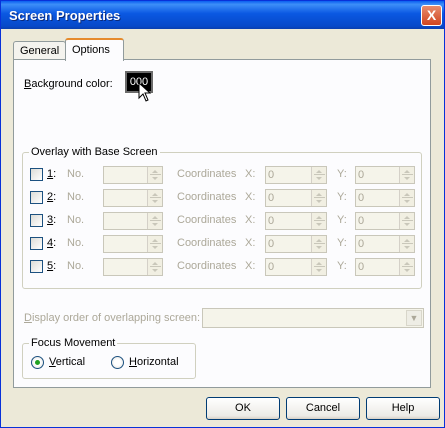 This screenshot has width=445, height=428. I want to click on overlay-row-label: 5:, so click(52, 266).